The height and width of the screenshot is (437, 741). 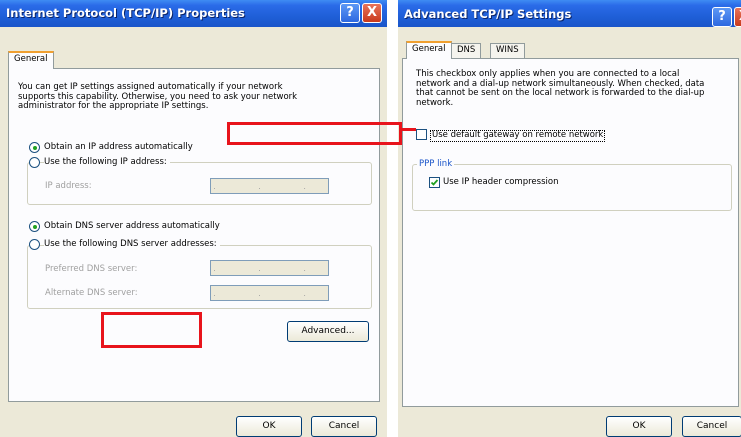 What do you see at coordinates (501, 182) in the screenshot?
I see `ip-header-compression-label: Use IP header compression` at bounding box center [501, 182].